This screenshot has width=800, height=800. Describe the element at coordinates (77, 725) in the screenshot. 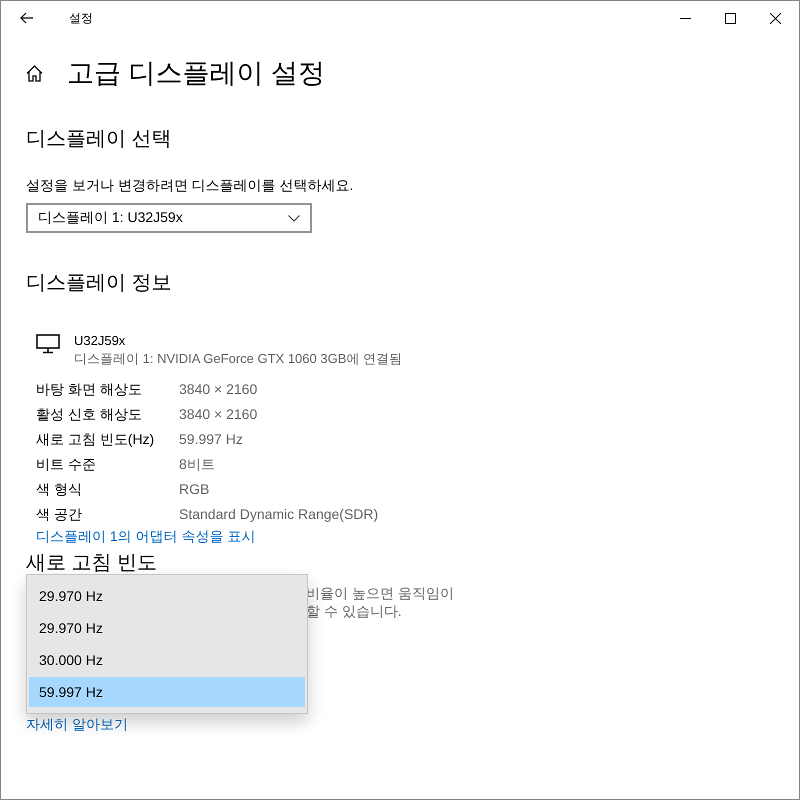

I see `learn-more-link: 자세히 알아보기` at that location.